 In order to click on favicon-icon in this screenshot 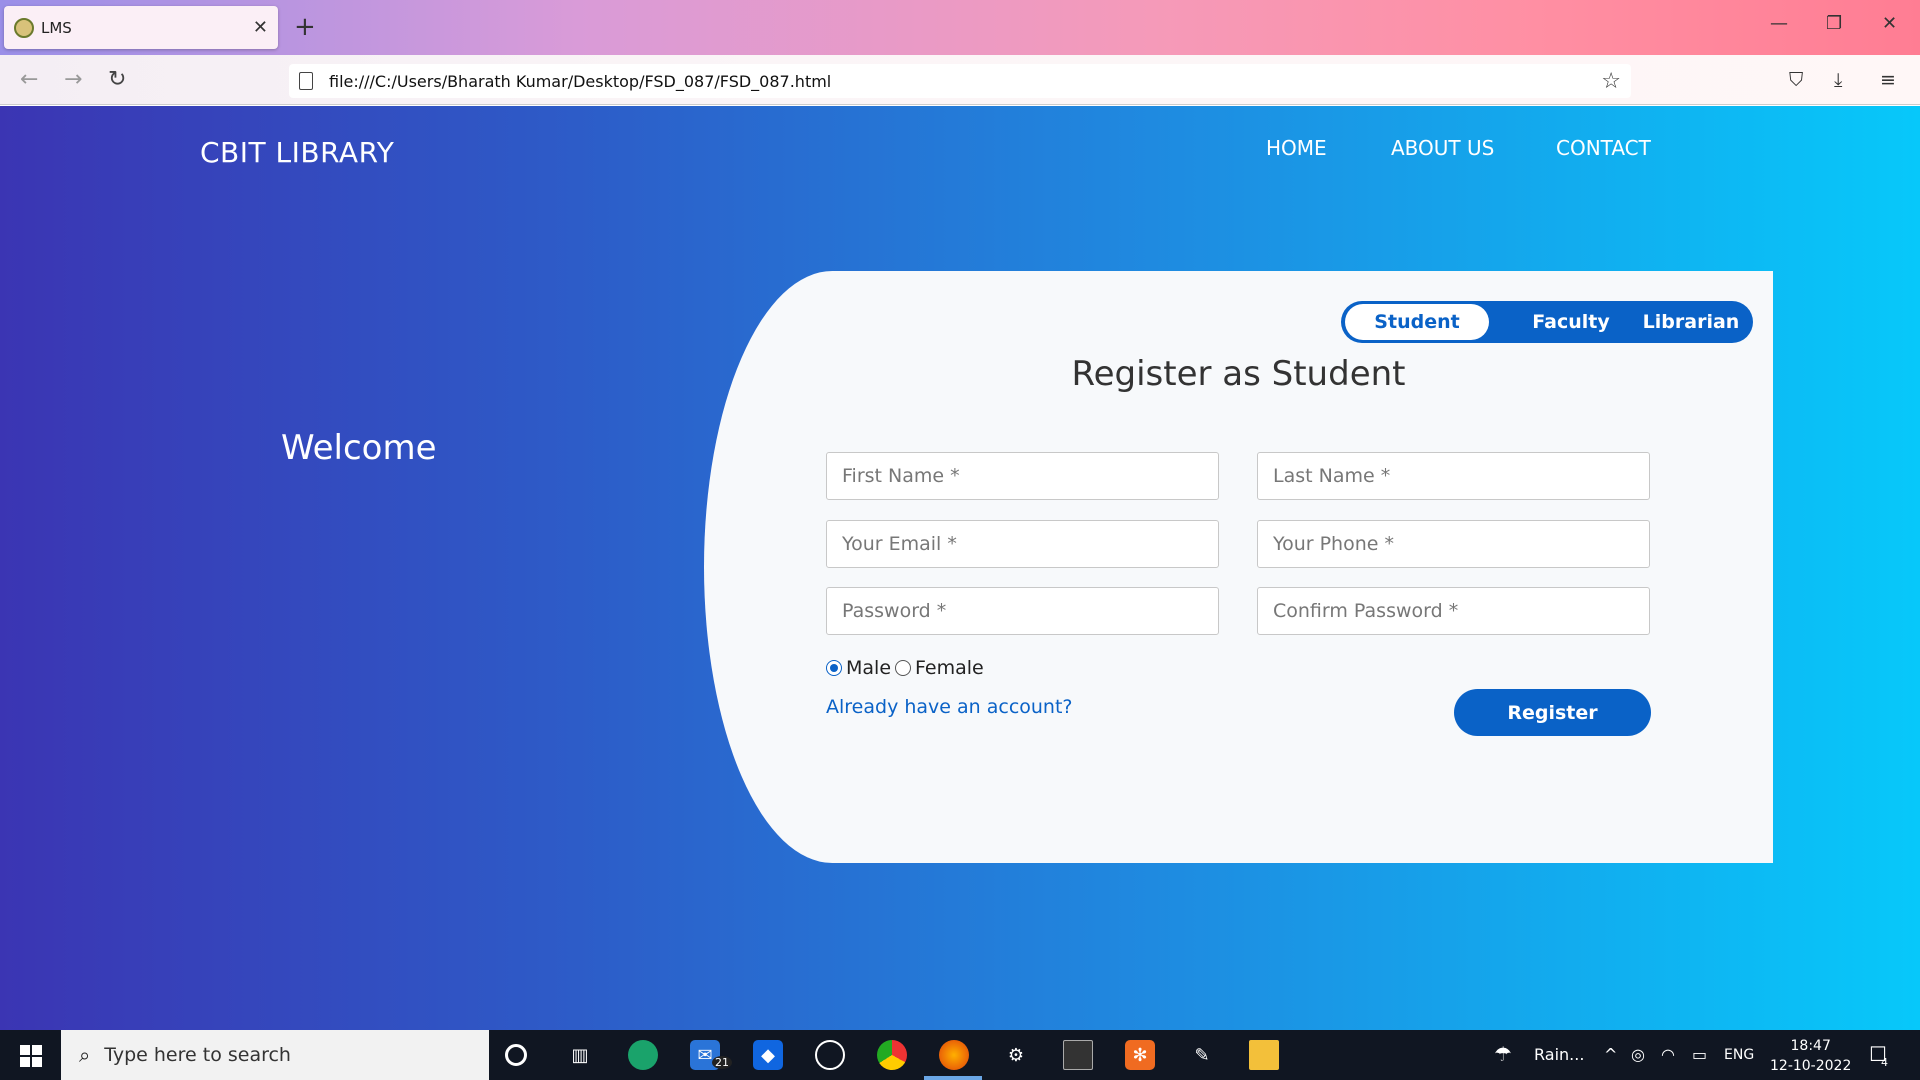, I will do `click(24, 27)`.